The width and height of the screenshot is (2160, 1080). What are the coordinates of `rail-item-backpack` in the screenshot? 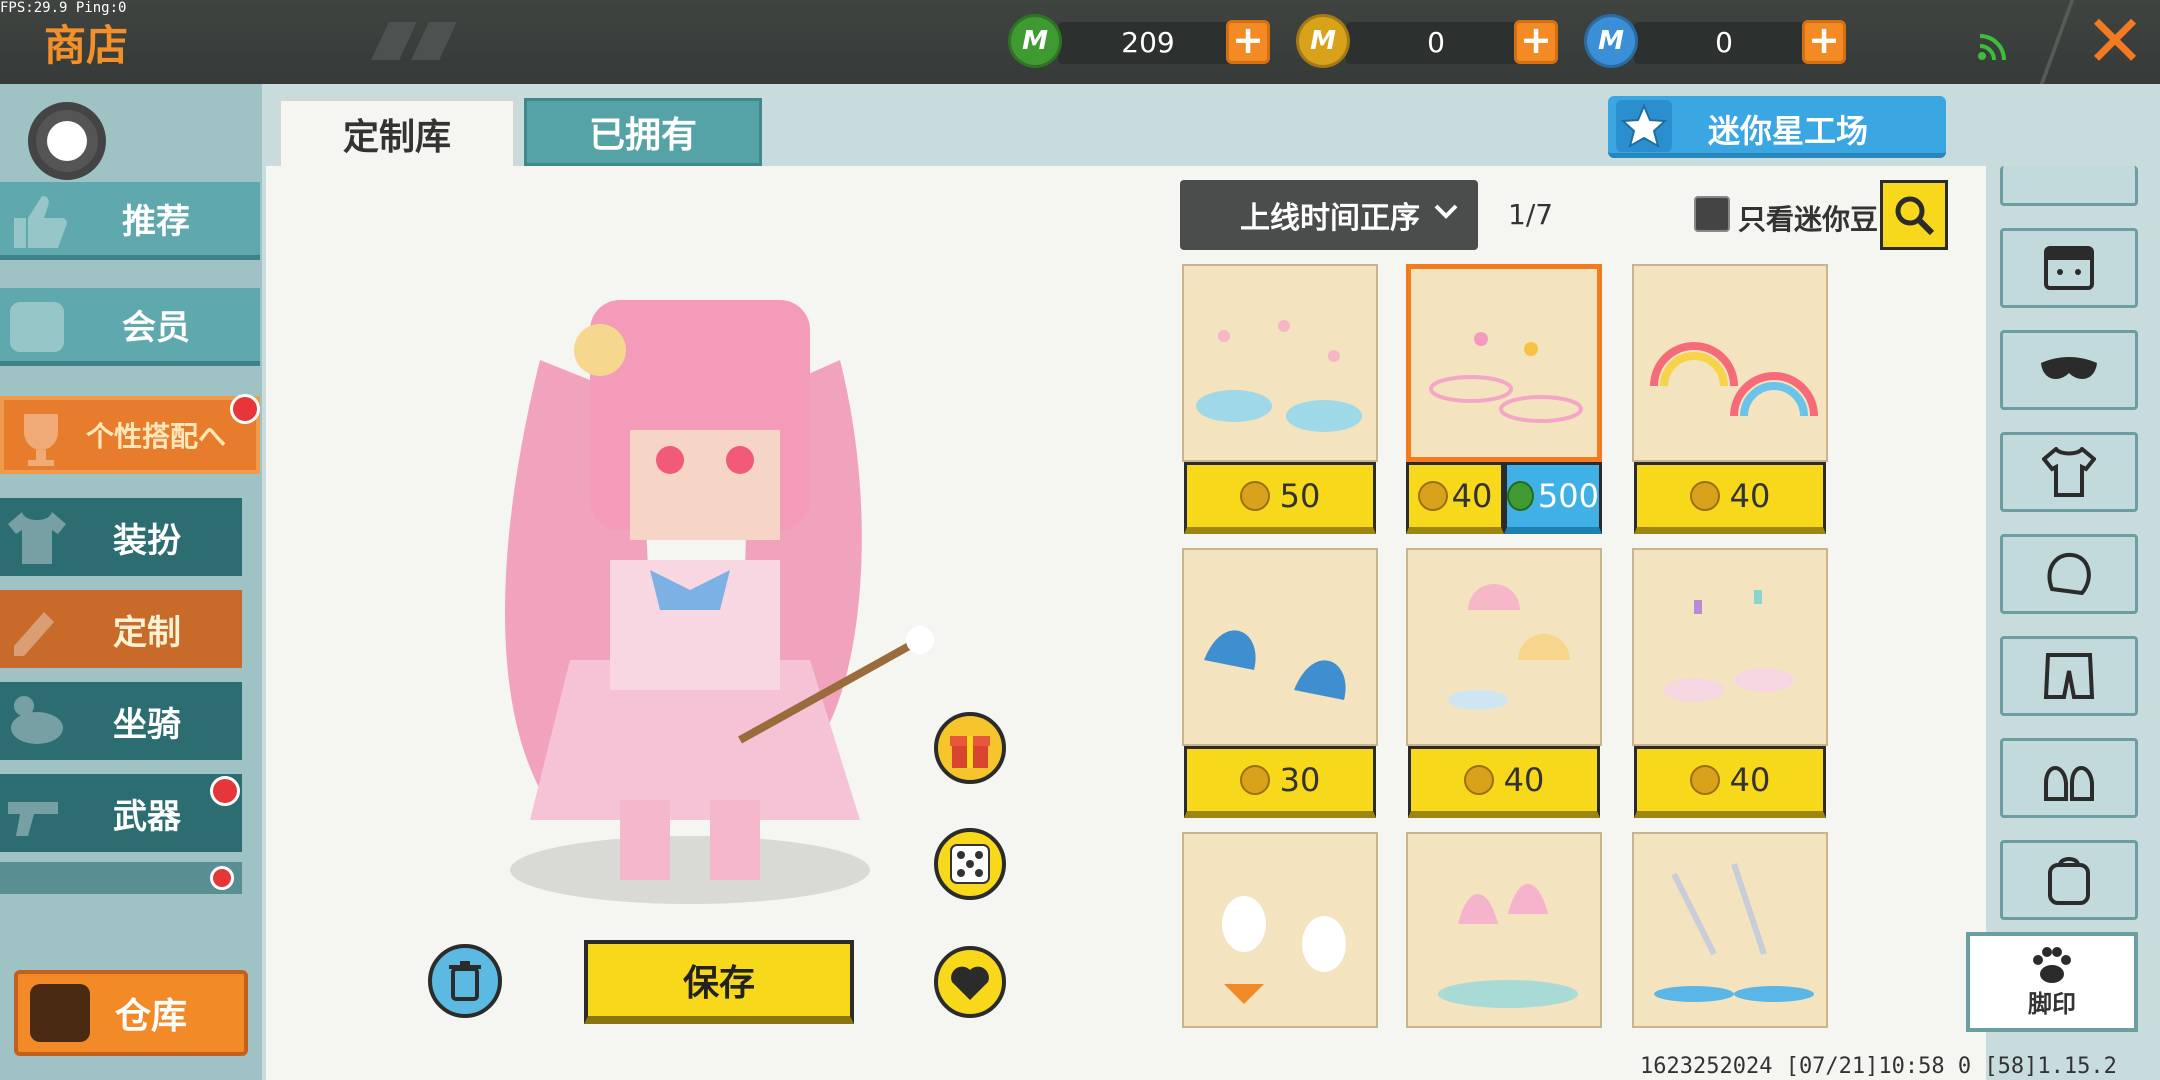 It's located at (2069, 880).